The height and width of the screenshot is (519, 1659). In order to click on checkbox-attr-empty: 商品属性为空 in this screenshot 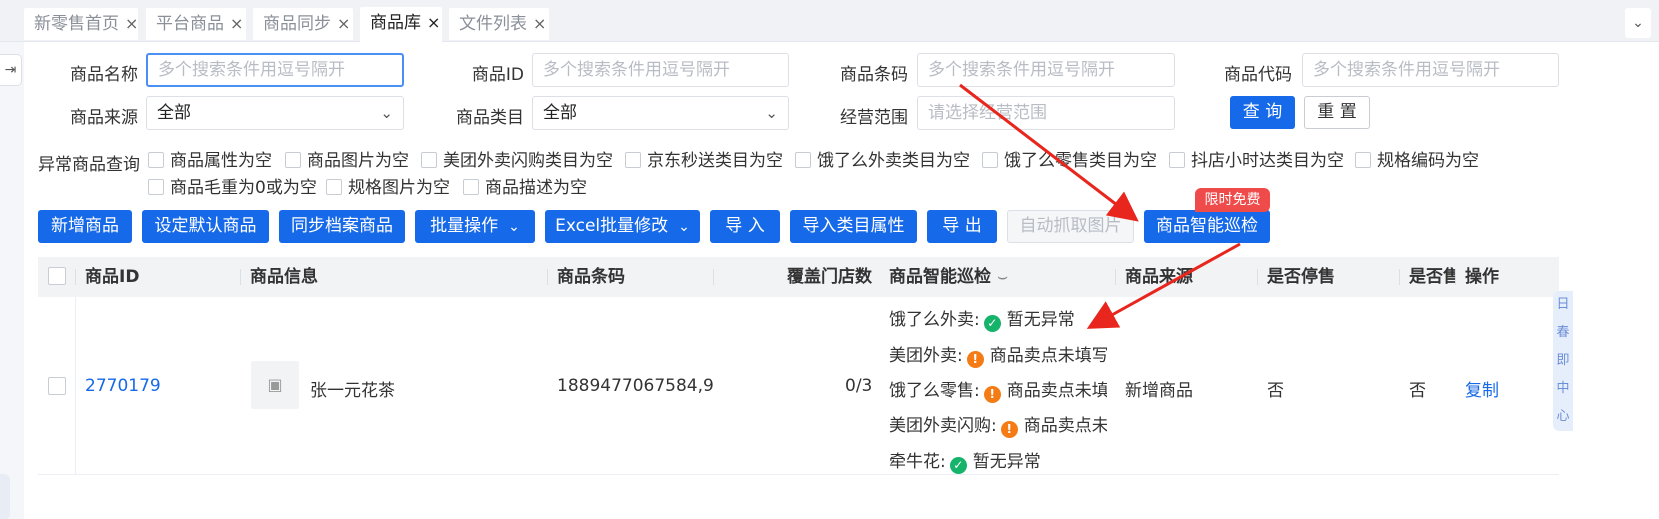, I will do `click(210, 158)`.